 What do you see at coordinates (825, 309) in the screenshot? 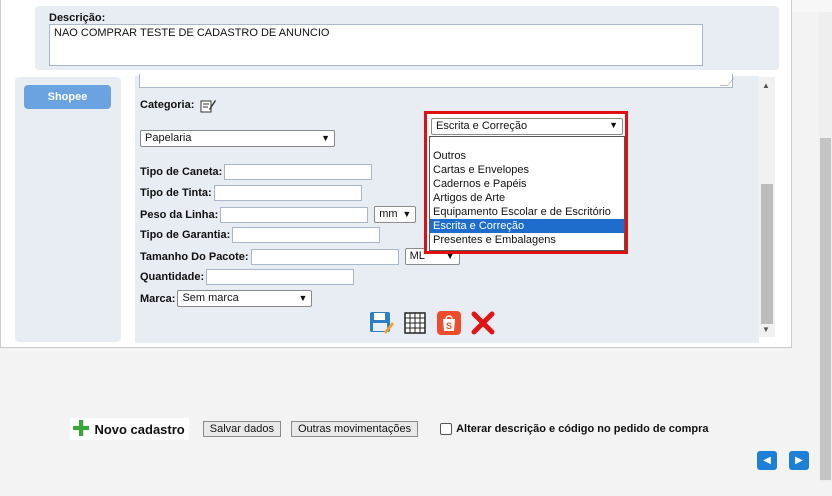
I see `page-scroll-thumb` at bounding box center [825, 309].